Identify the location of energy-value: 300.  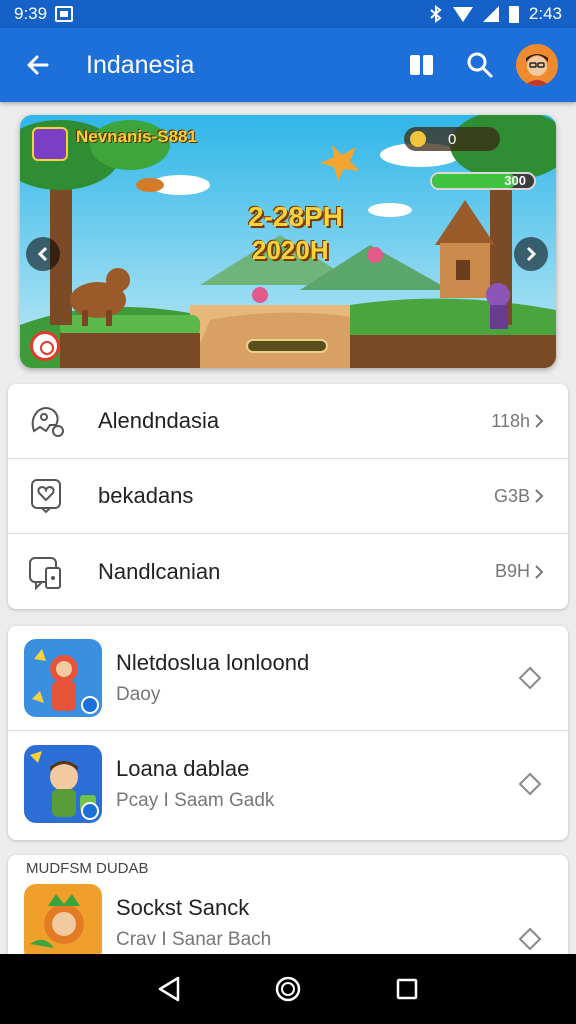
(515, 180).